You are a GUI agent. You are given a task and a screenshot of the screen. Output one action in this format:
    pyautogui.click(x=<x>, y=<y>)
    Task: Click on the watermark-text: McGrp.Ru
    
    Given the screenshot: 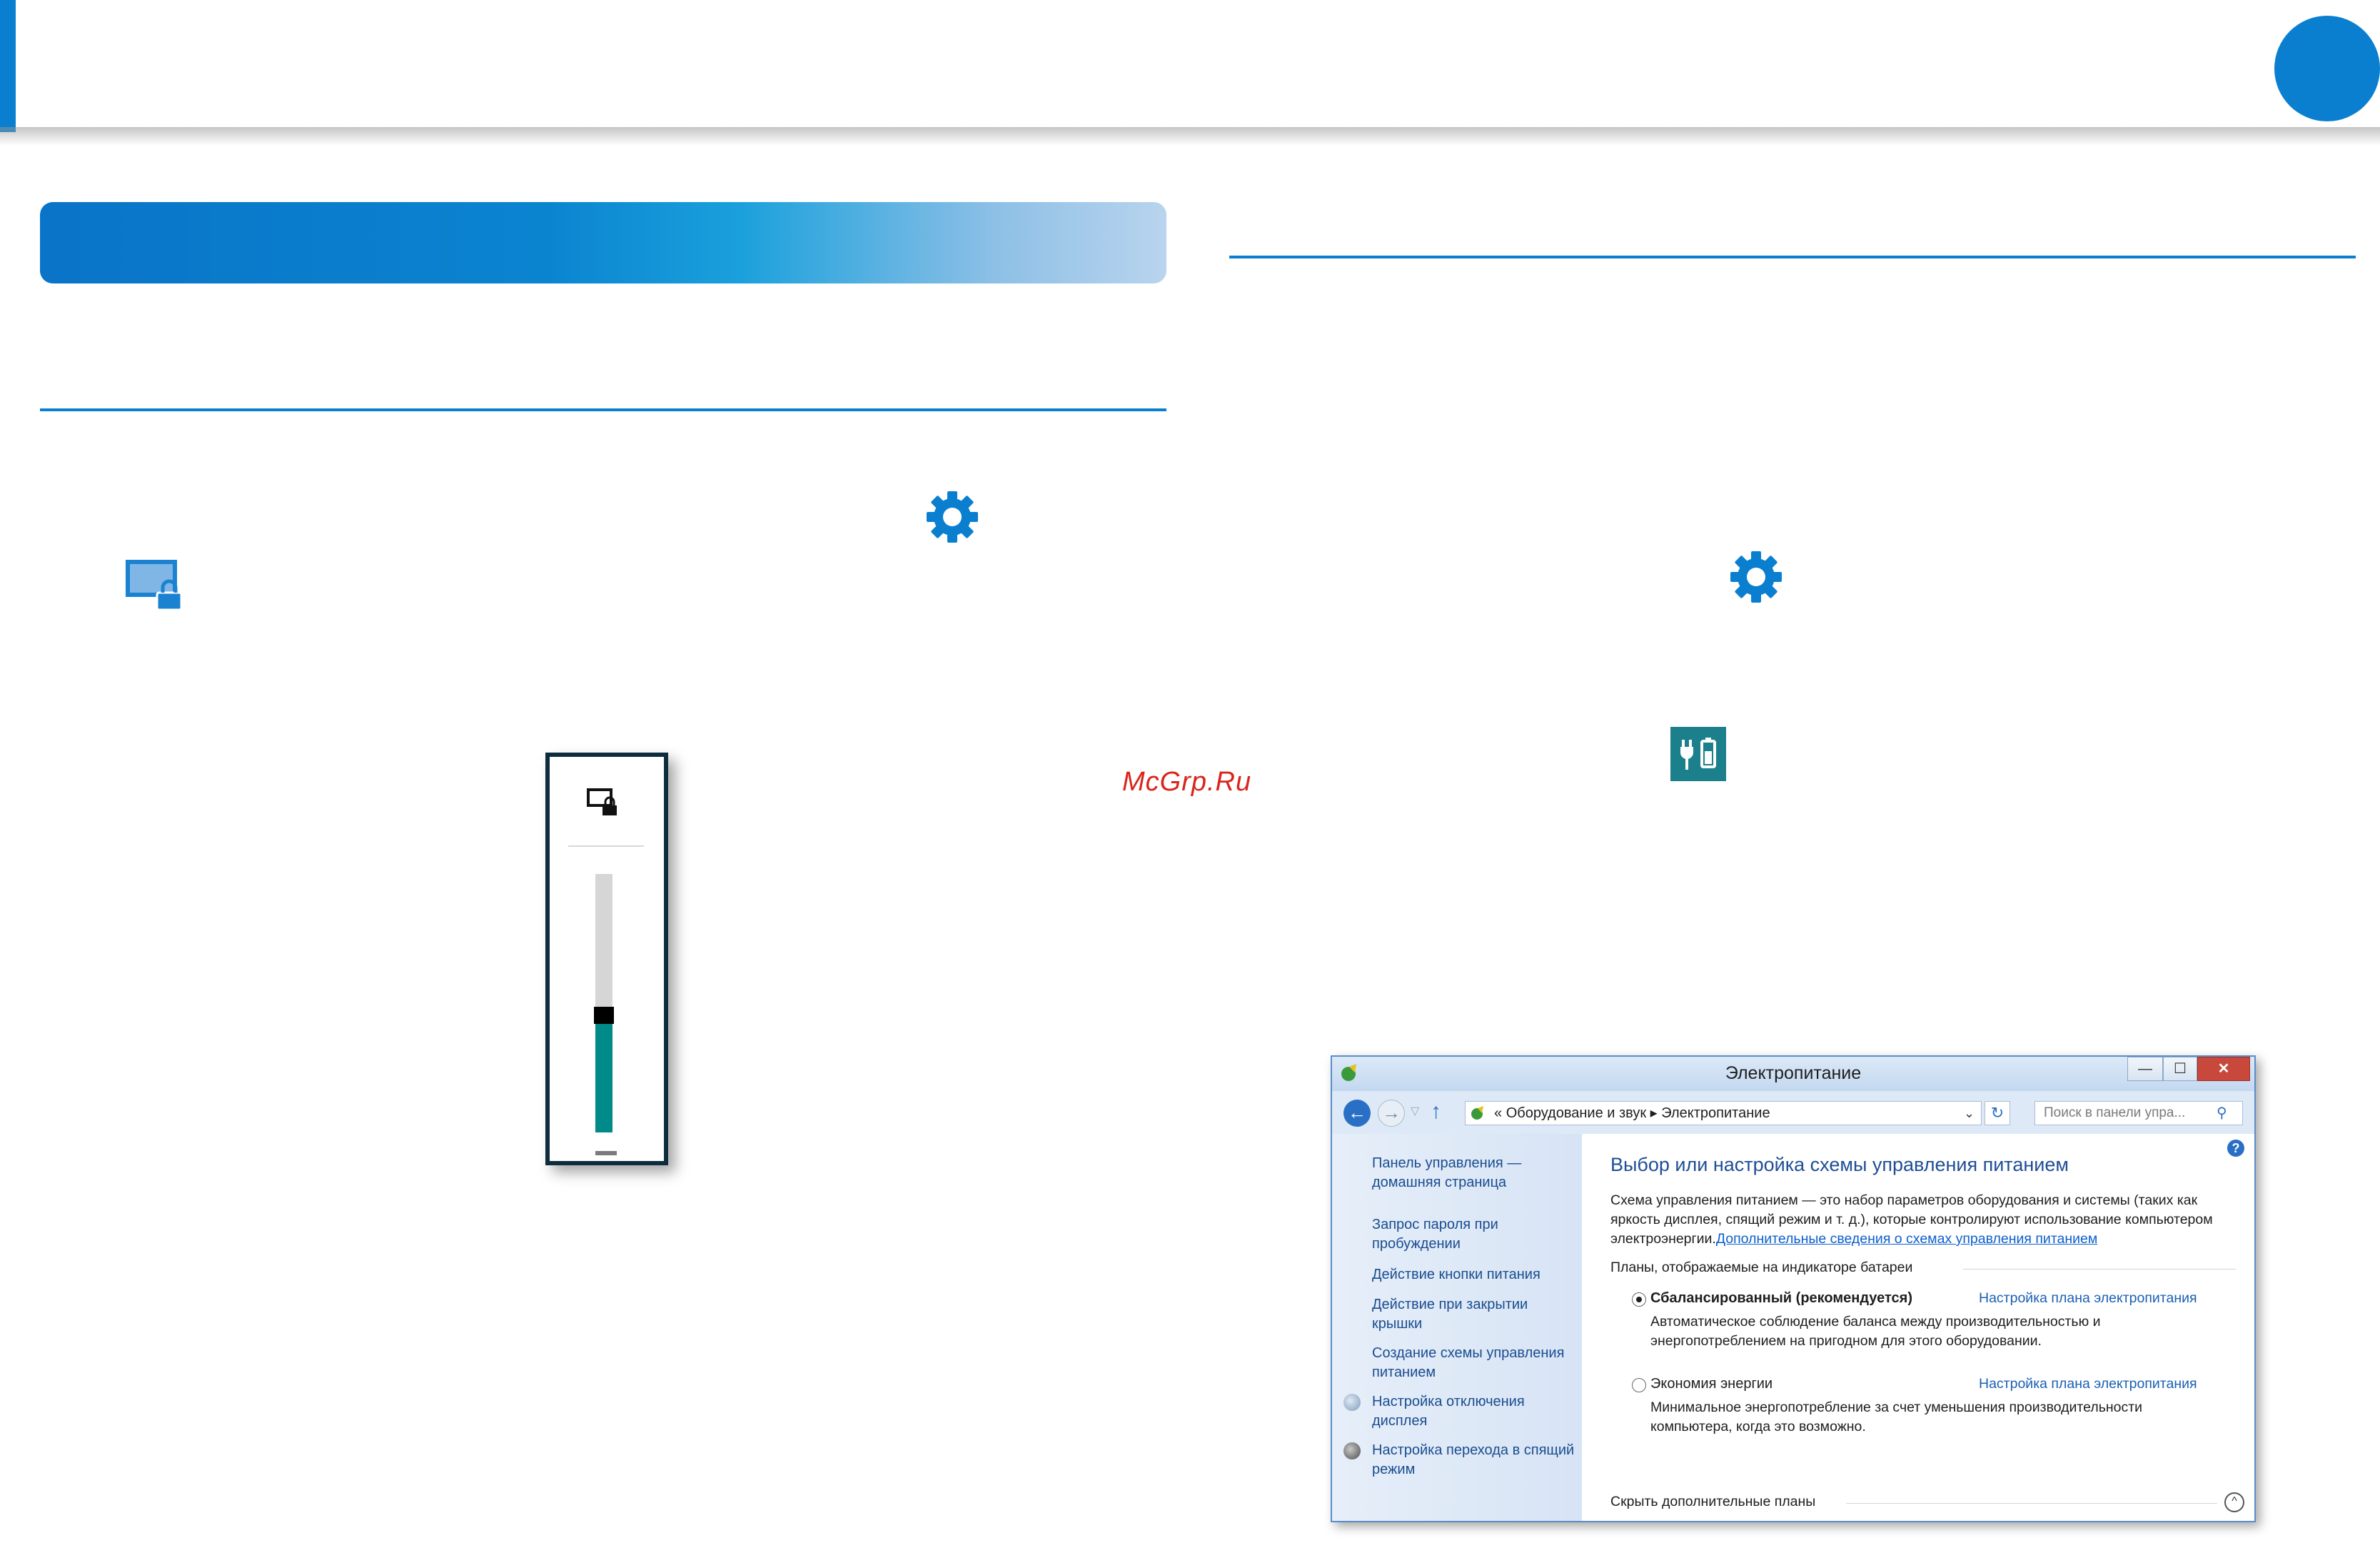 What is the action you would take?
    pyautogui.click(x=1187, y=782)
    